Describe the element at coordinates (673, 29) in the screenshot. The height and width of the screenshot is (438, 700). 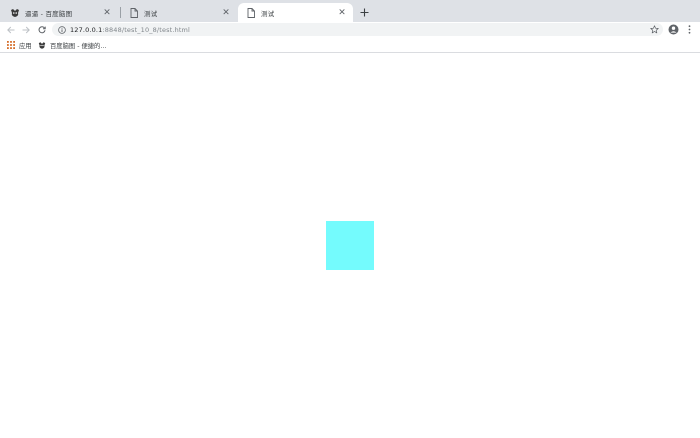
I see `profile-avatar-icon` at that location.